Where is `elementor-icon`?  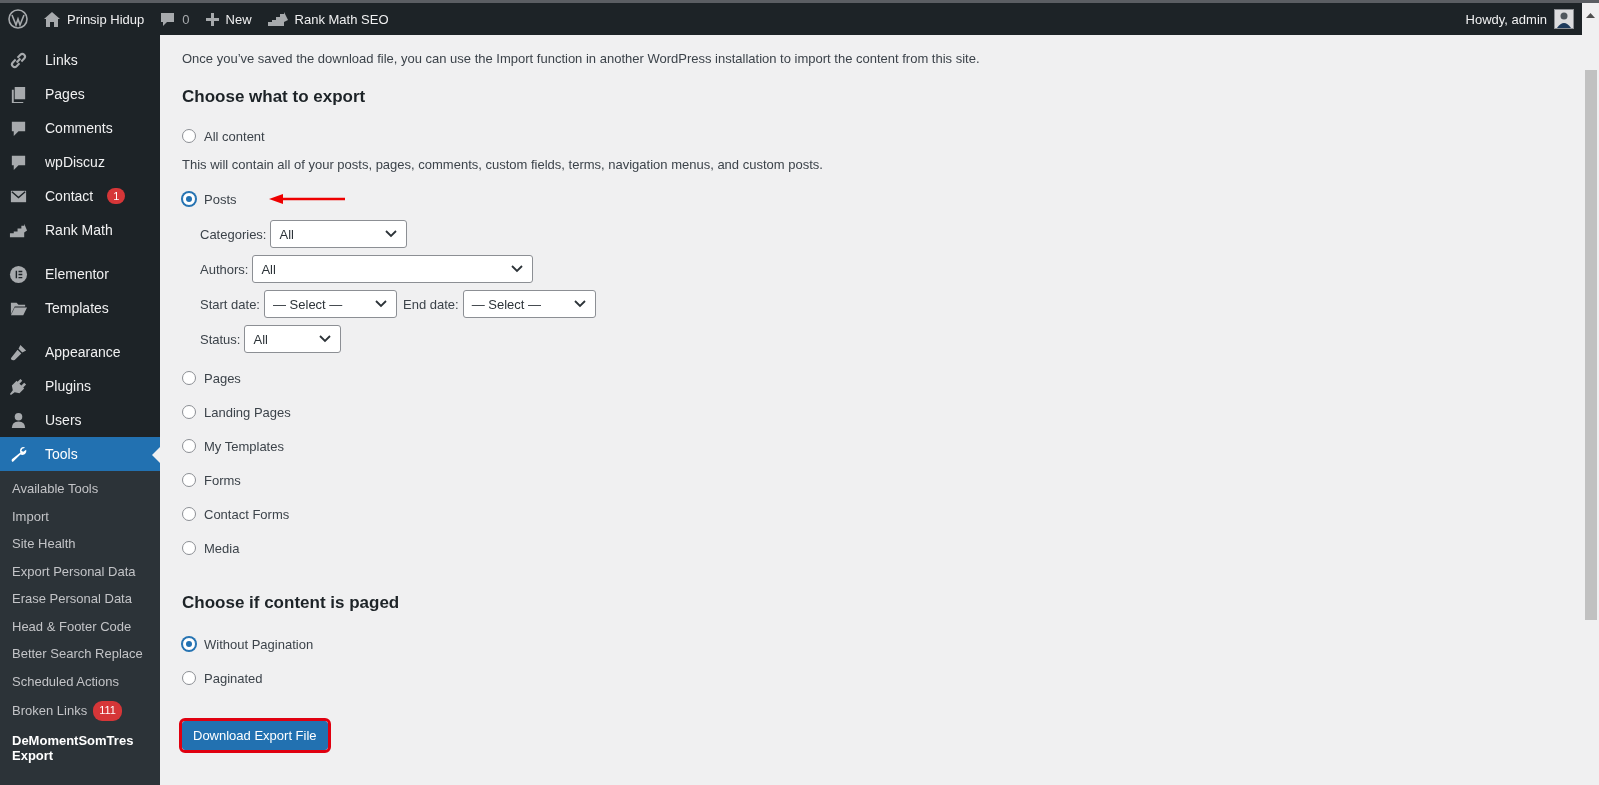
elementor-icon is located at coordinates (18, 274).